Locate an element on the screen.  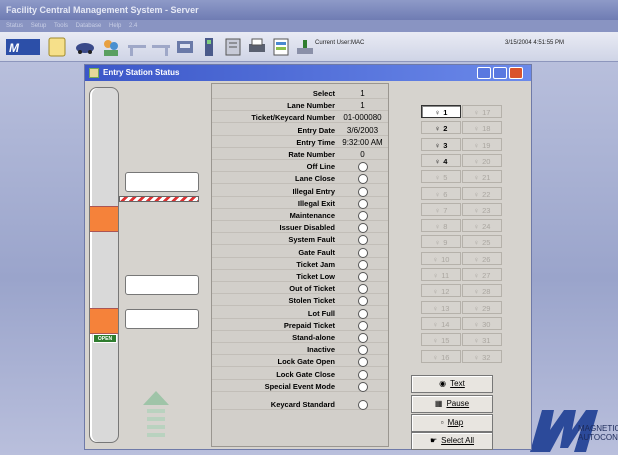
lane-button-26: ♀ 26 is located at coordinates (482, 258).